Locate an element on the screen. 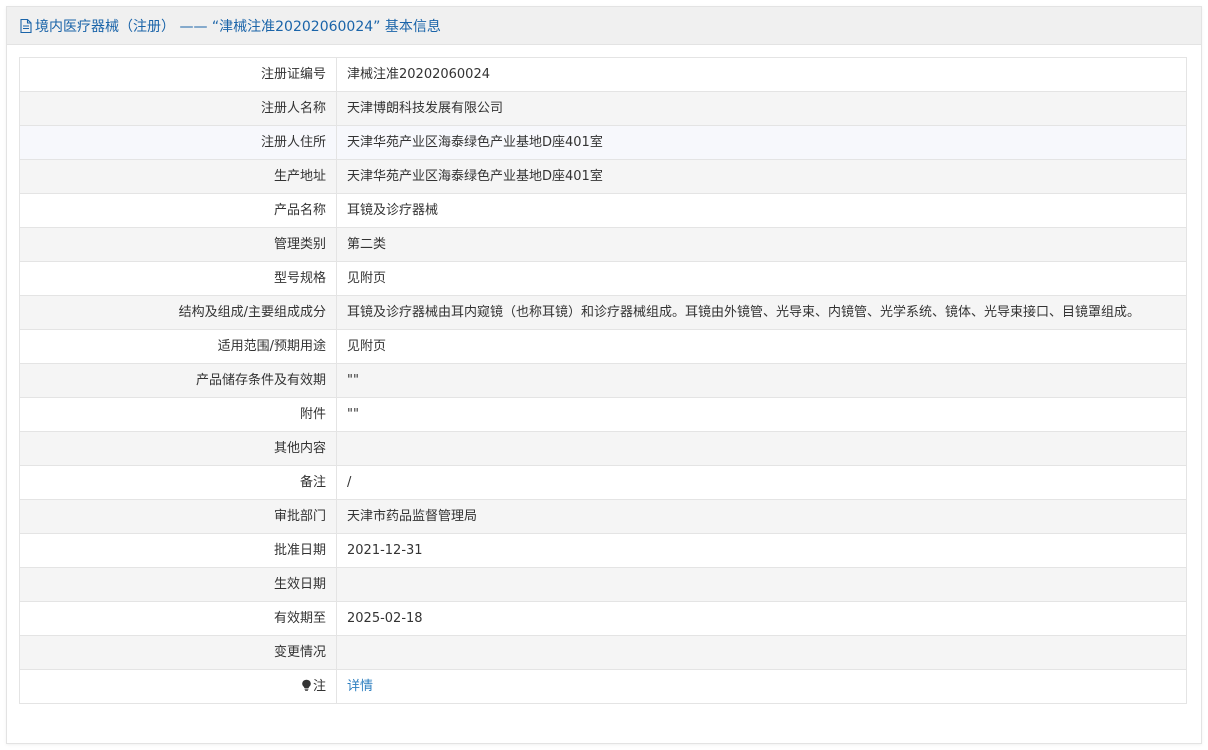 The image size is (1208, 750). row-label: 结构及组成/主要组成成分 is located at coordinates (178, 312).